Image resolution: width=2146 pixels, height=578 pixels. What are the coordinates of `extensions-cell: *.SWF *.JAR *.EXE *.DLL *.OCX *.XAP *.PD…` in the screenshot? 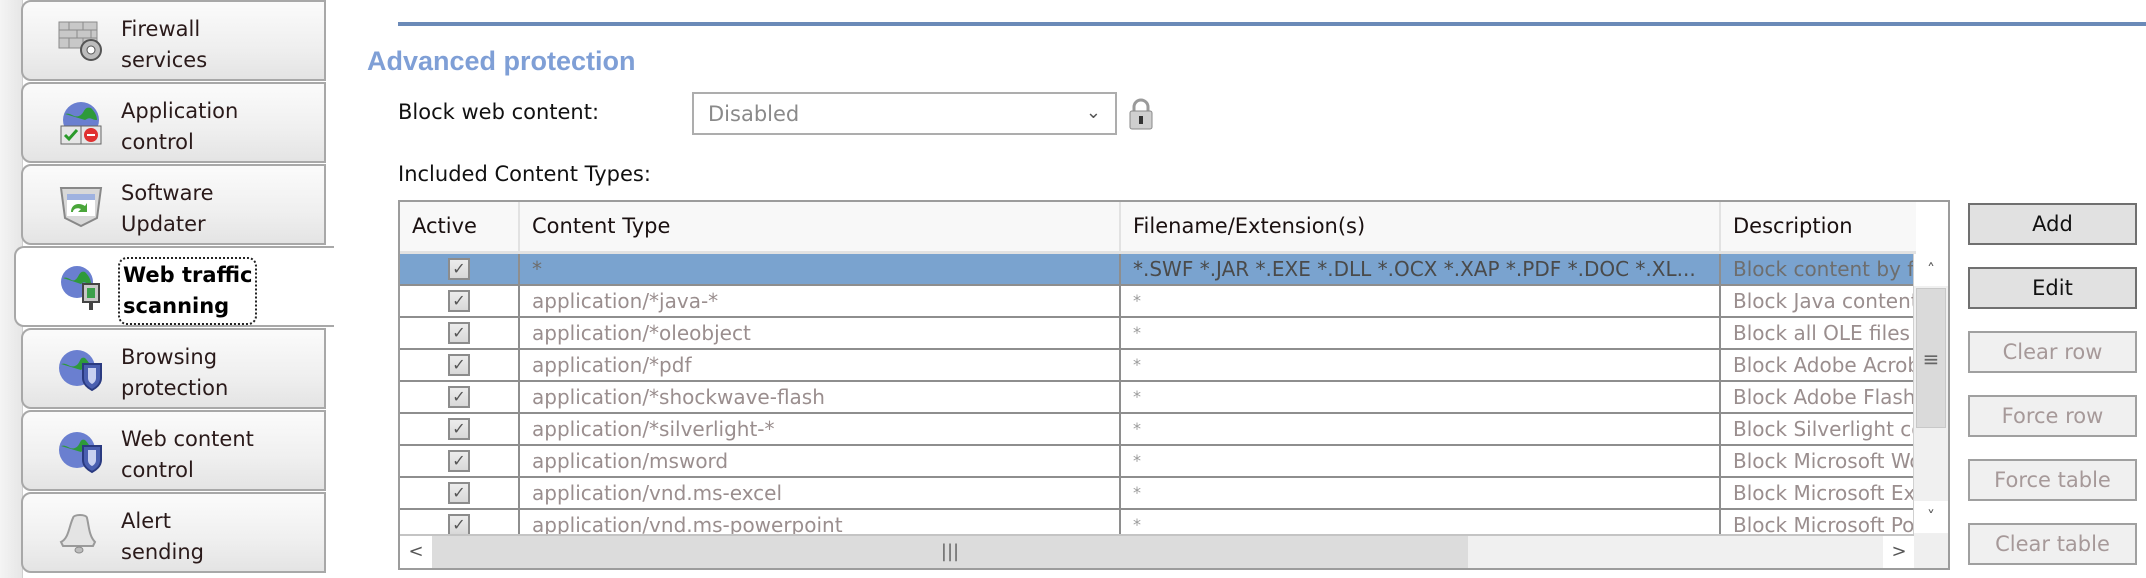 It's located at (1421, 269).